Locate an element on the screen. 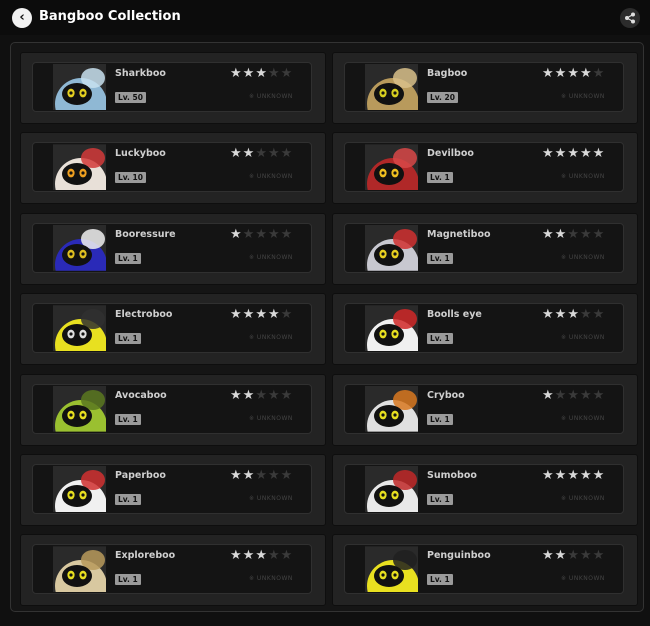 The height and width of the screenshot is (626, 650). bangboo-card: Exploreboo Lv. 1 ★ ★ ★ ★ ★ ※ UNKNOWN is located at coordinates (173, 570).